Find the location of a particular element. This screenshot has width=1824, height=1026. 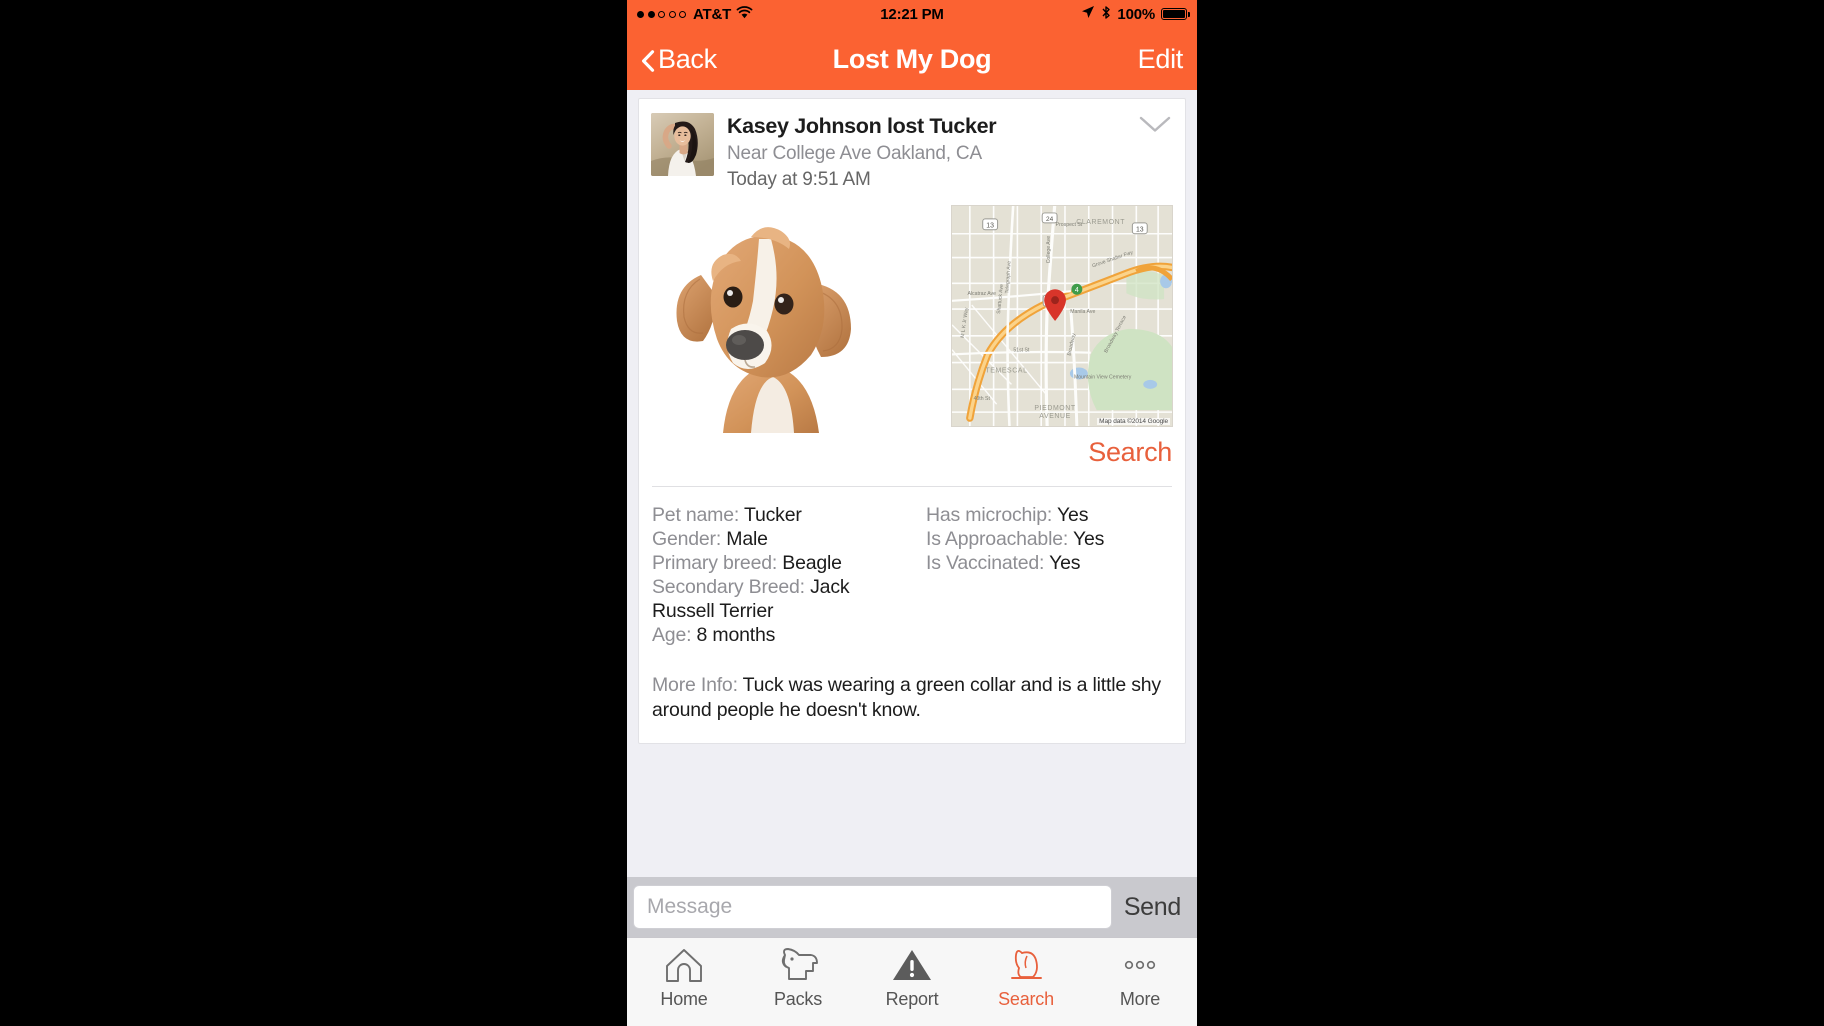

detail-row: Pet name: Tucker is located at coordinates (782, 515).